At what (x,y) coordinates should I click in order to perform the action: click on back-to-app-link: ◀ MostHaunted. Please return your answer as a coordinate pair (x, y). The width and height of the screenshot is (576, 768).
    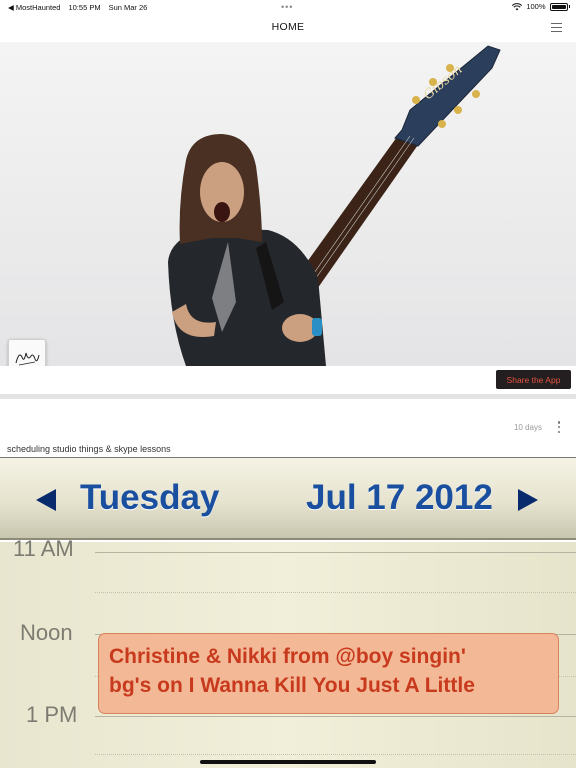
    Looking at the image, I should click on (34, 7).